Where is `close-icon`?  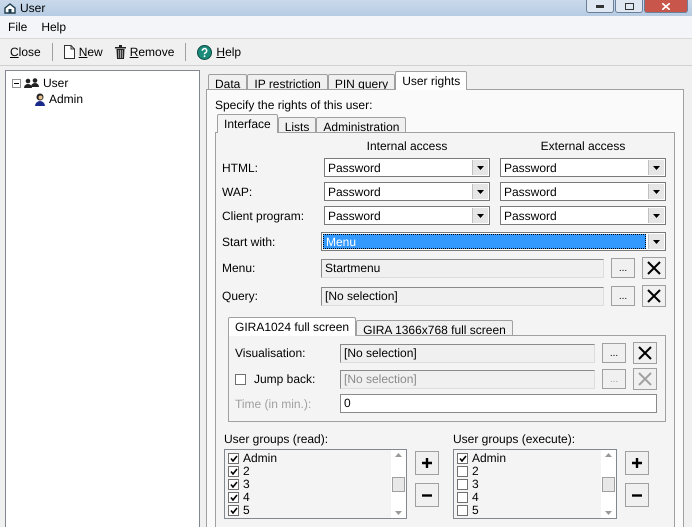 close-icon is located at coordinates (666, 6).